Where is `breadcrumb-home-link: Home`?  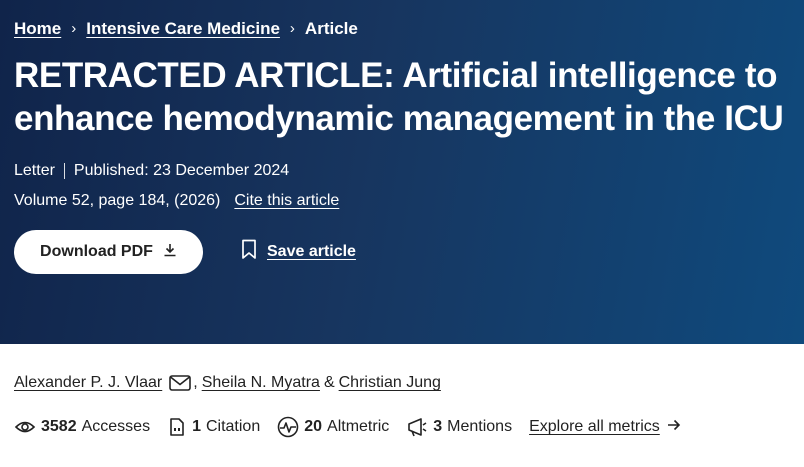 breadcrumb-home-link: Home is located at coordinates (37, 29).